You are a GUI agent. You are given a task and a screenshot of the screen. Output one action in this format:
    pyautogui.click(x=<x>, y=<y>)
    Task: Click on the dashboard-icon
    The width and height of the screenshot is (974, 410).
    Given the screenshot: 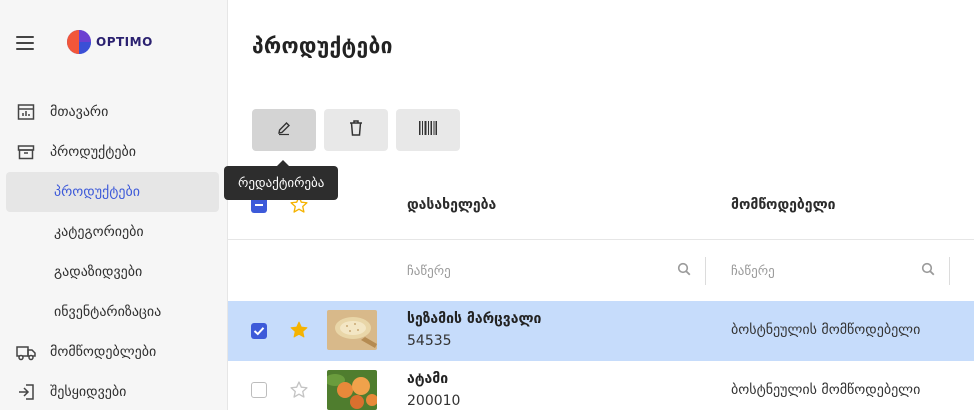 What is the action you would take?
    pyautogui.click(x=26, y=112)
    